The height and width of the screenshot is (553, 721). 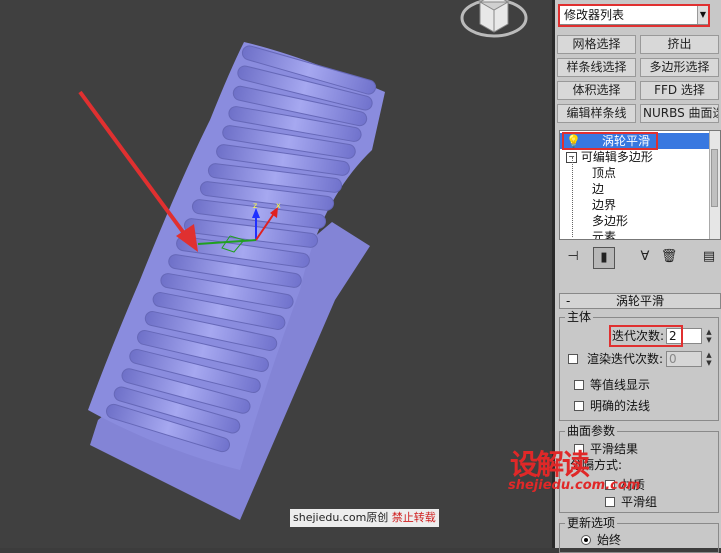 I want to click on smooth-result-label: 平滑结果, so click(x=614, y=449).